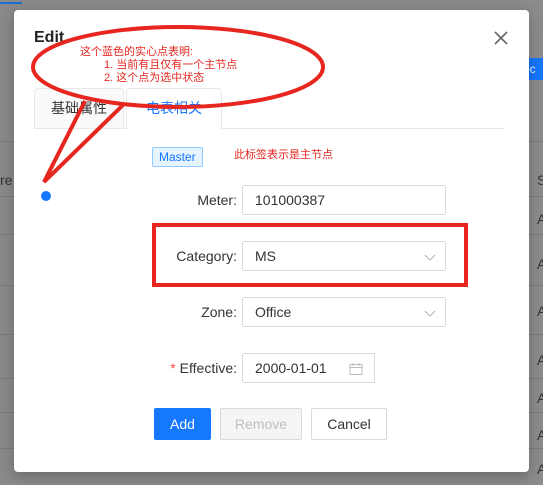  What do you see at coordinates (217, 200) in the screenshot?
I see `meter-label: Meter:` at bounding box center [217, 200].